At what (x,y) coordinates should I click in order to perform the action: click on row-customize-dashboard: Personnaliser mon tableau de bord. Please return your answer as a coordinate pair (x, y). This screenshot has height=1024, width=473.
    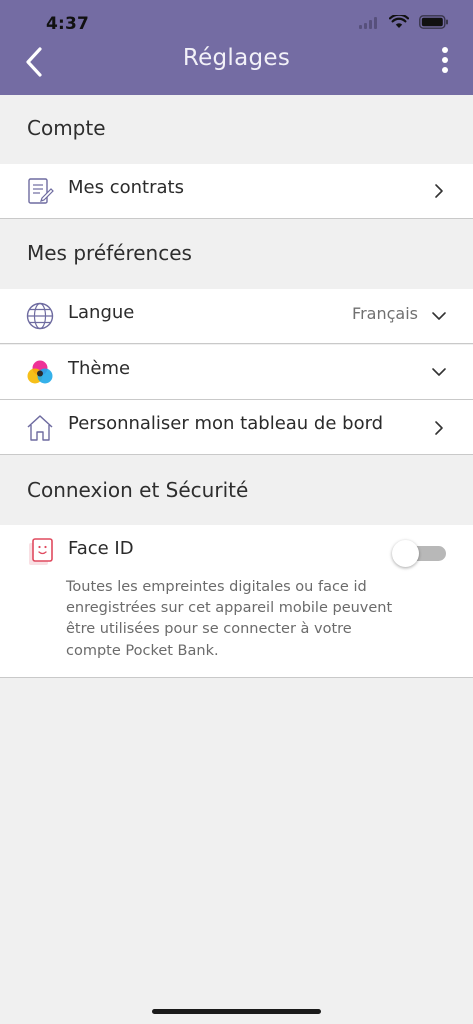
    Looking at the image, I should click on (236, 427).